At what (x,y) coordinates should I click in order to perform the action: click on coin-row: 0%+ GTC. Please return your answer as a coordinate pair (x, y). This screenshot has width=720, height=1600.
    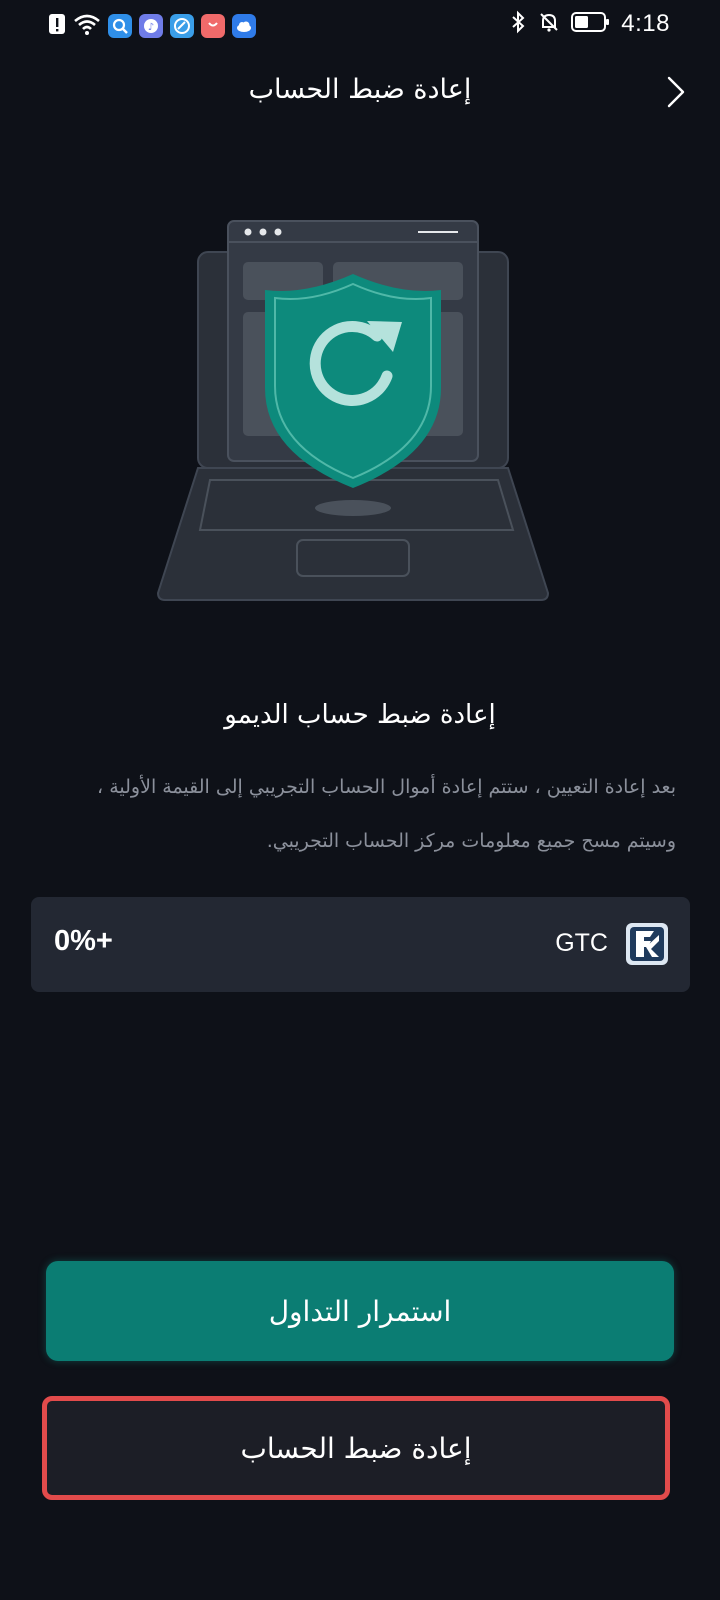
    Looking at the image, I should click on (360, 944).